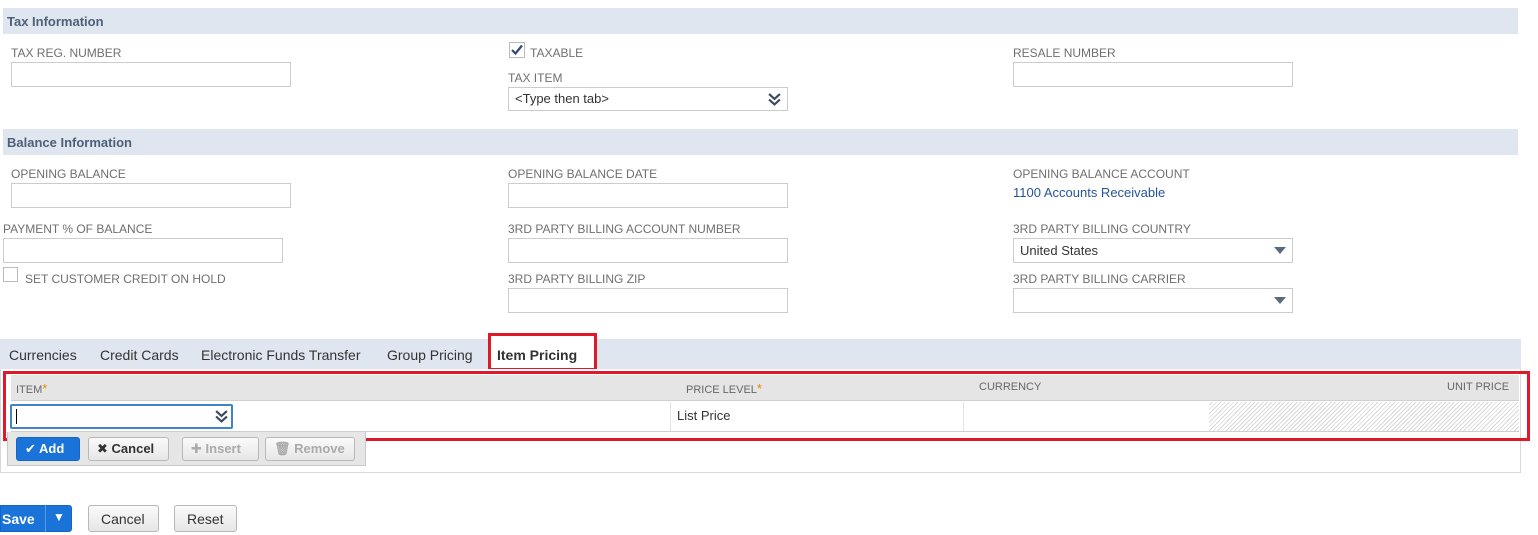 The width and height of the screenshot is (1538, 535). What do you see at coordinates (125, 279) in the screenshot?
I see `credit-hold-label: SET CUSTOMER CREDIT ON HOLD` at bounding box center [125, 279].